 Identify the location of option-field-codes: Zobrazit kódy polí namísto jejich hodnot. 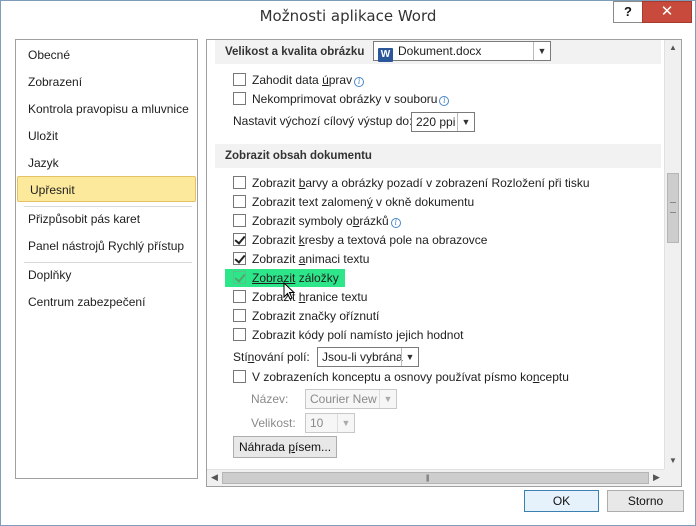
(348, 337).